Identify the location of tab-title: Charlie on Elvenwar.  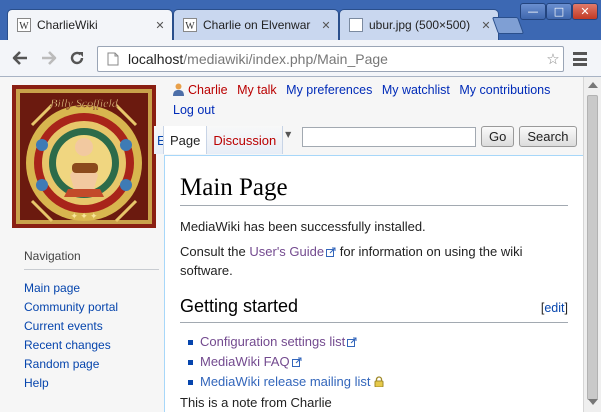
(257, 25).